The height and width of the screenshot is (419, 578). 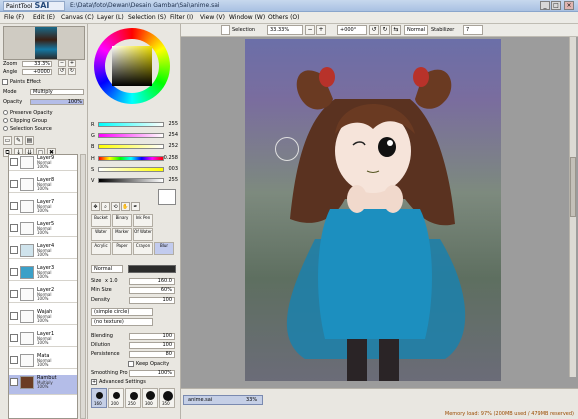 I want to click on menu-layer: Layer (L), so click(x=110, y=17).